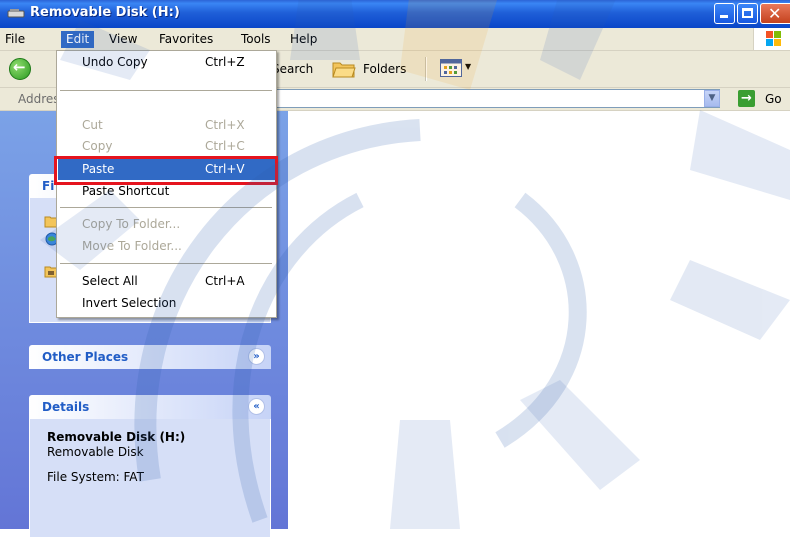 The width and height of the screenshot is (790, 538). What do you see at coordinates (66, 407) in the screenshot?
I see `details-title: Details` at bounding box center [66, 407].